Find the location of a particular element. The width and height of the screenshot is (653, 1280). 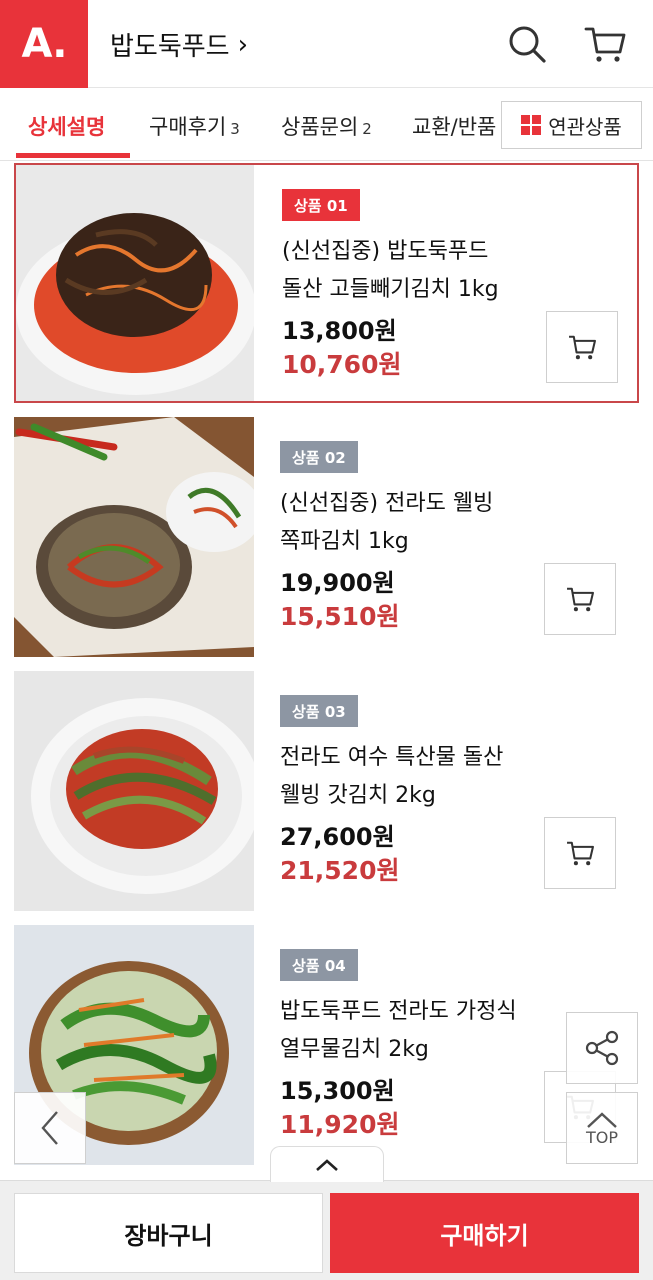

tab-inquiries: 상품문의 2 is located at coordinates (326, 126).